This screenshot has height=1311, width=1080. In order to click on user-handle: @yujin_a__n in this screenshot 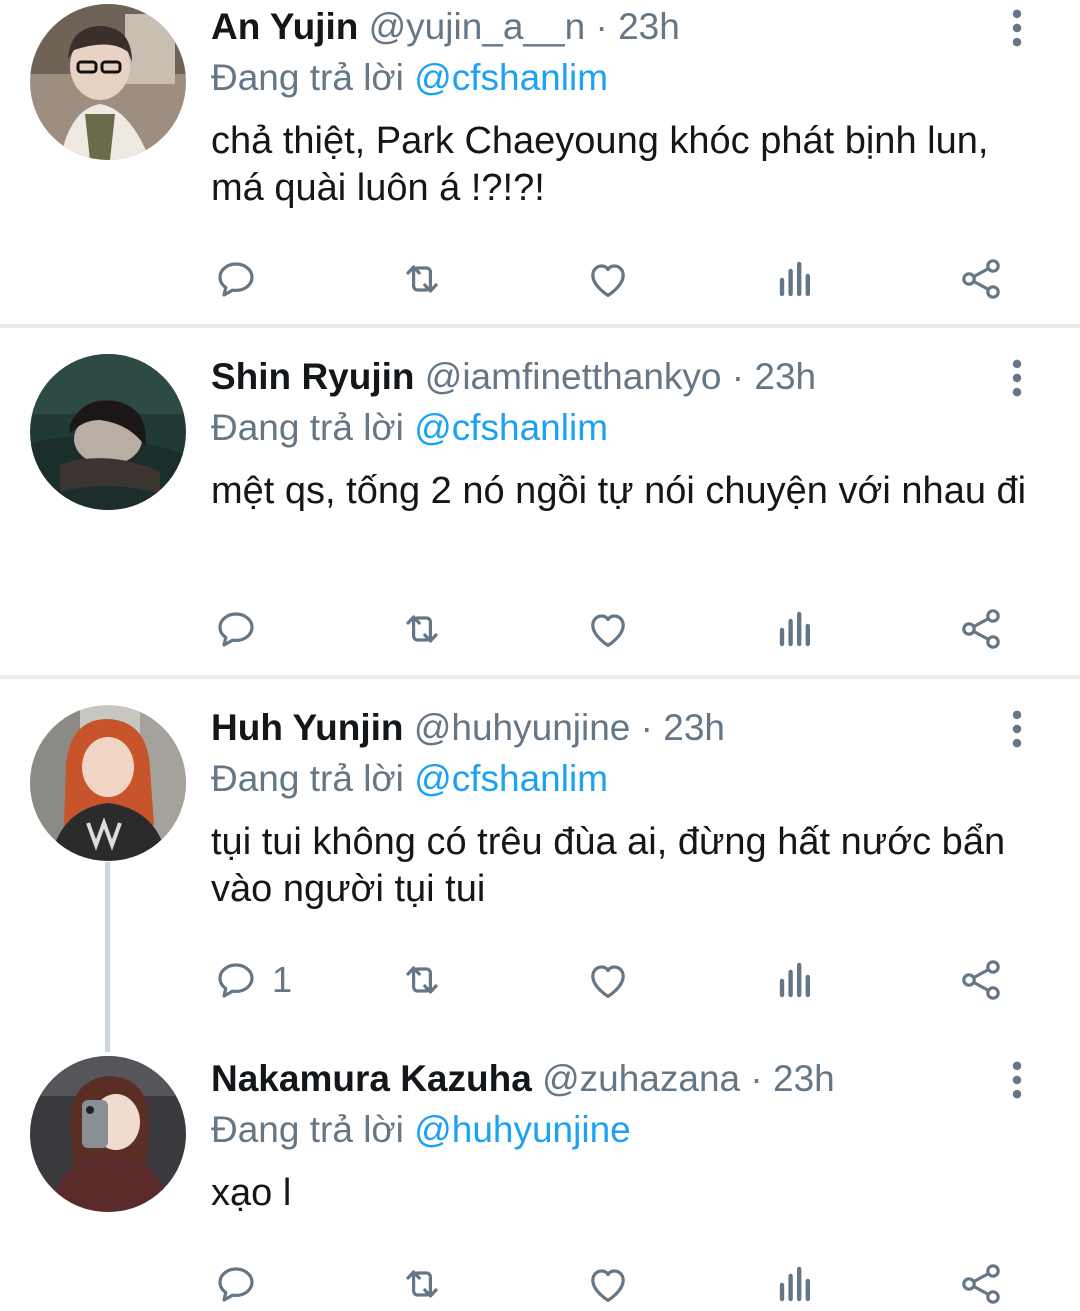, I will do `click(477, 26)`.